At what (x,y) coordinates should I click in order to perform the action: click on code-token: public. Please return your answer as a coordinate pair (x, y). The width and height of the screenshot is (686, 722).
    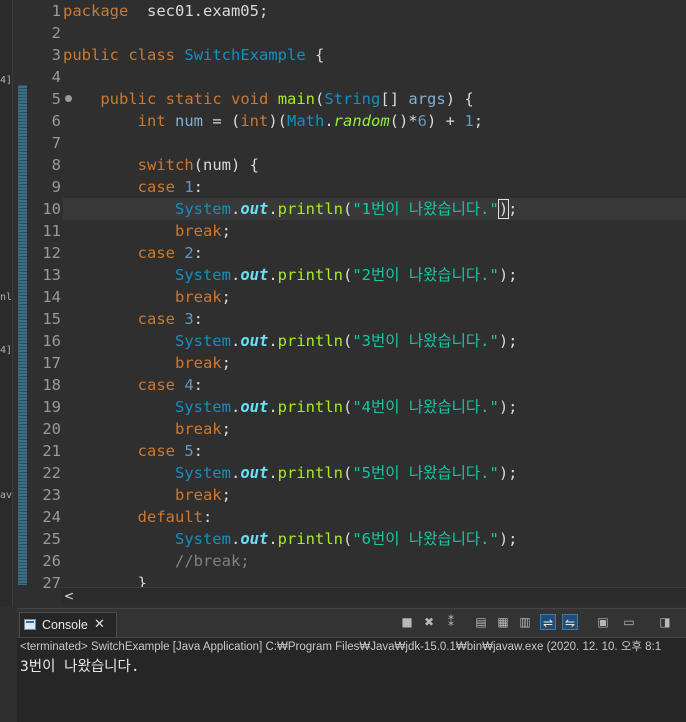
    Looking at the image, I should click on (91, 55).